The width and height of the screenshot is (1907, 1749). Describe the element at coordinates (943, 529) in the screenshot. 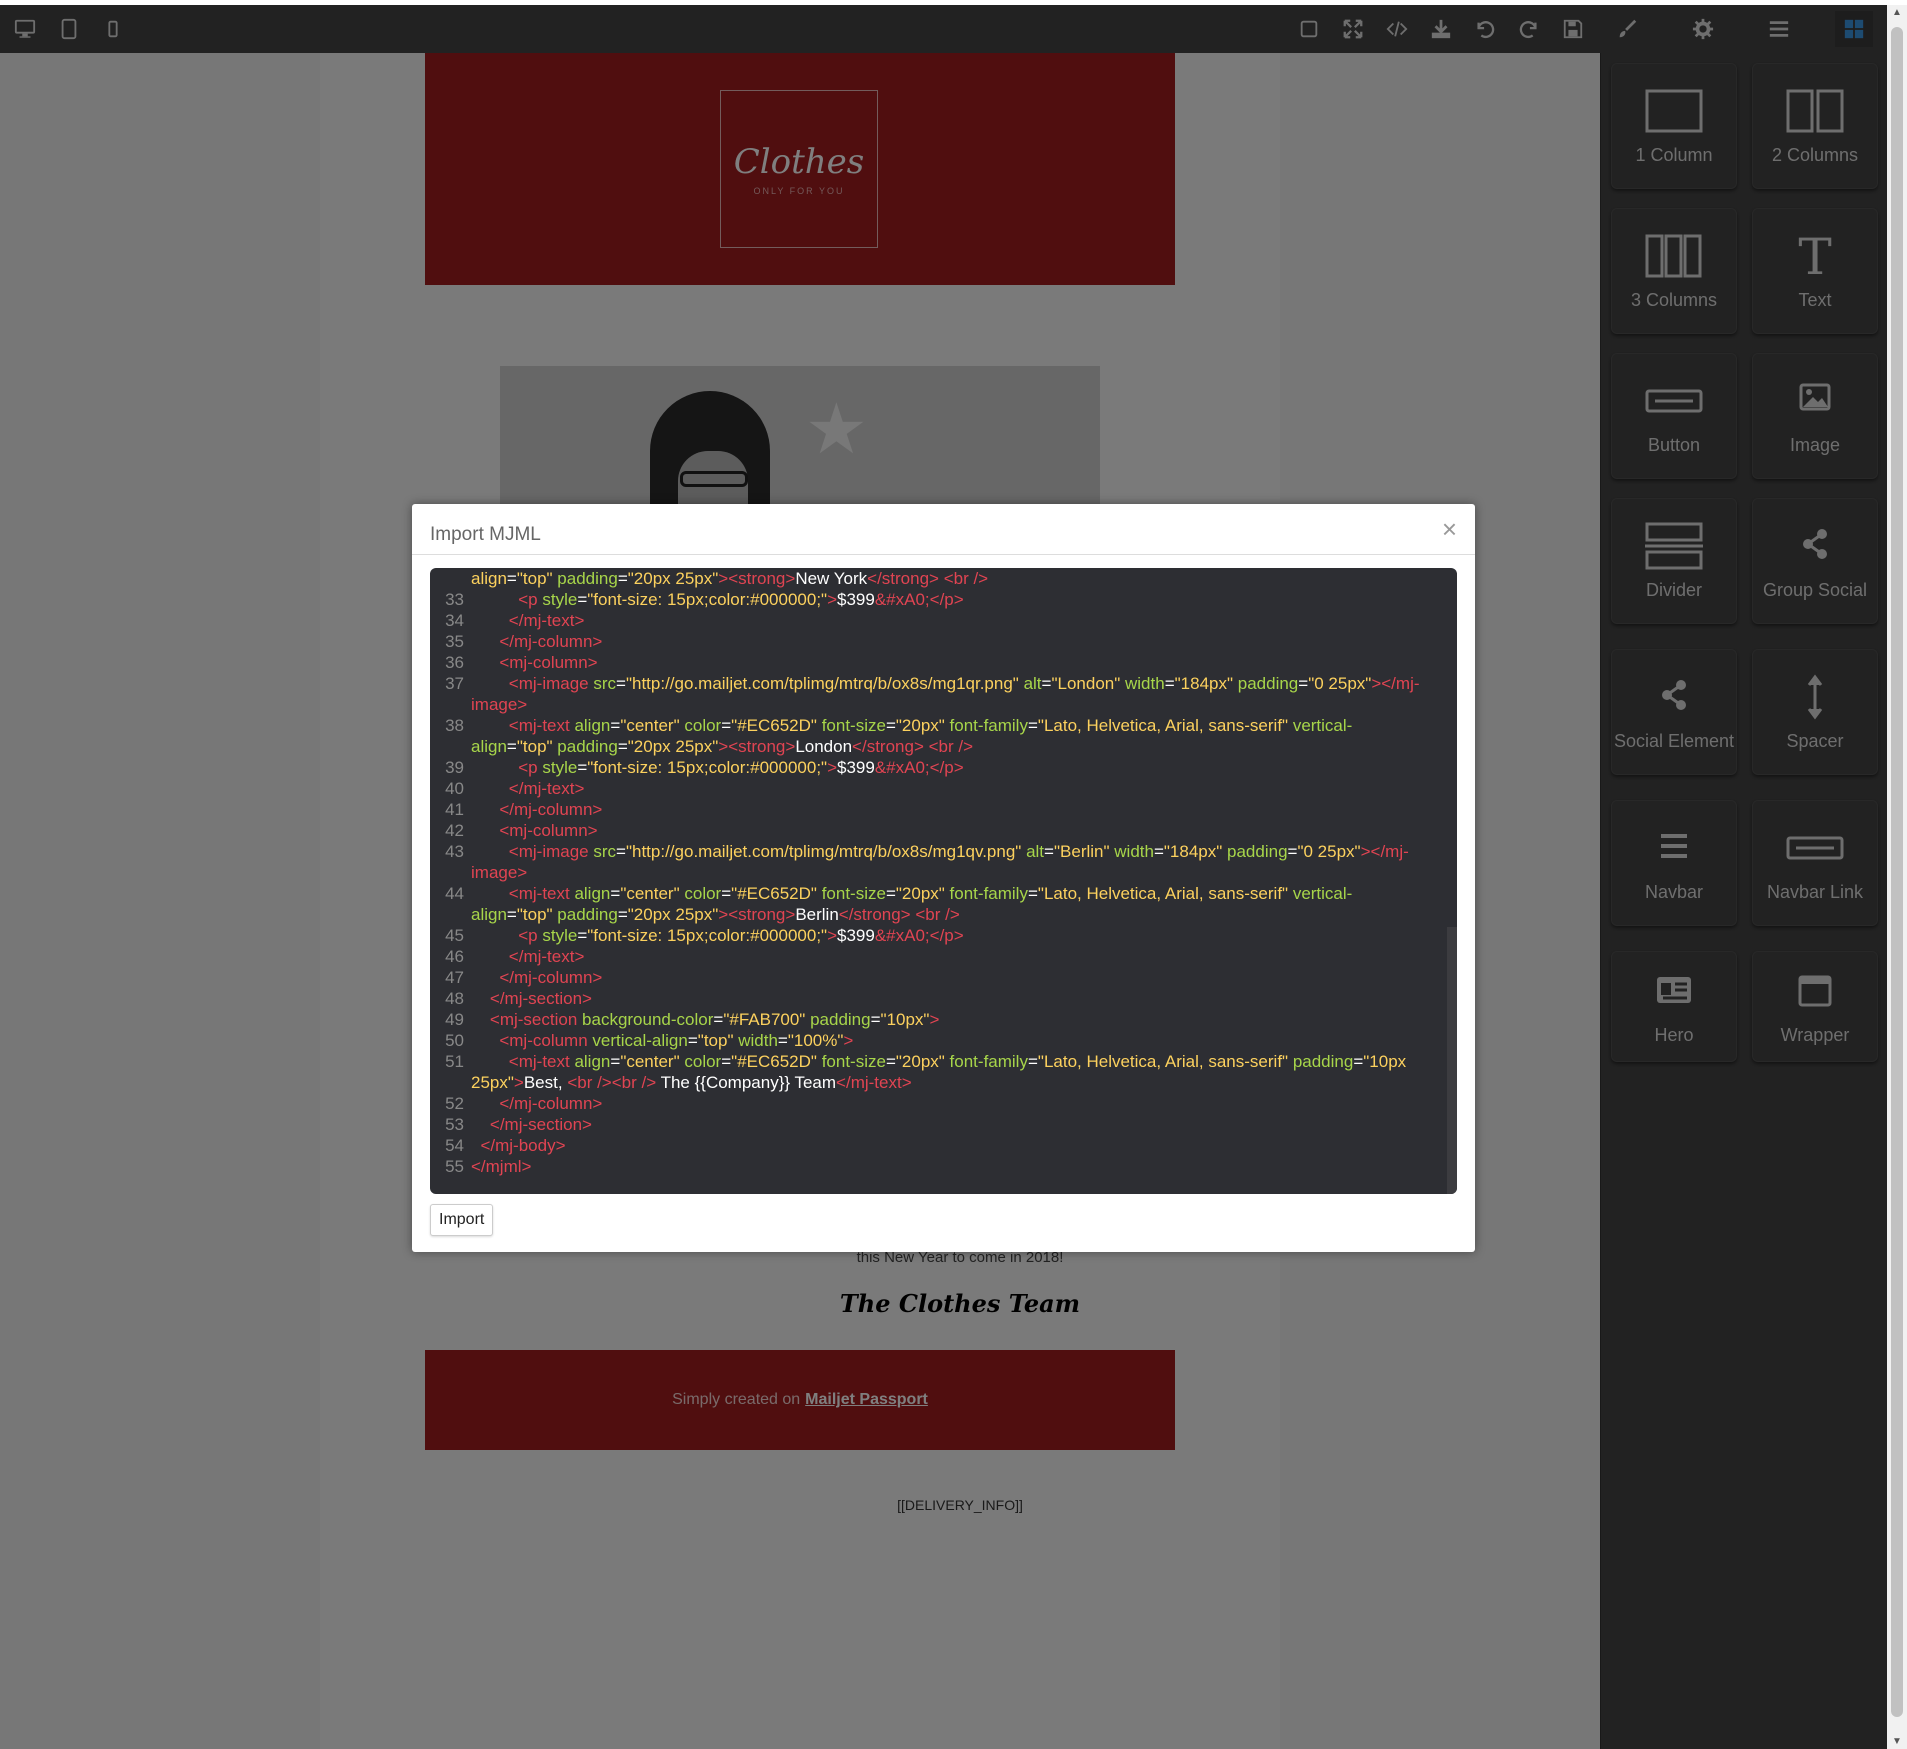

I see `modal-header: Import MJML ×` at that location.